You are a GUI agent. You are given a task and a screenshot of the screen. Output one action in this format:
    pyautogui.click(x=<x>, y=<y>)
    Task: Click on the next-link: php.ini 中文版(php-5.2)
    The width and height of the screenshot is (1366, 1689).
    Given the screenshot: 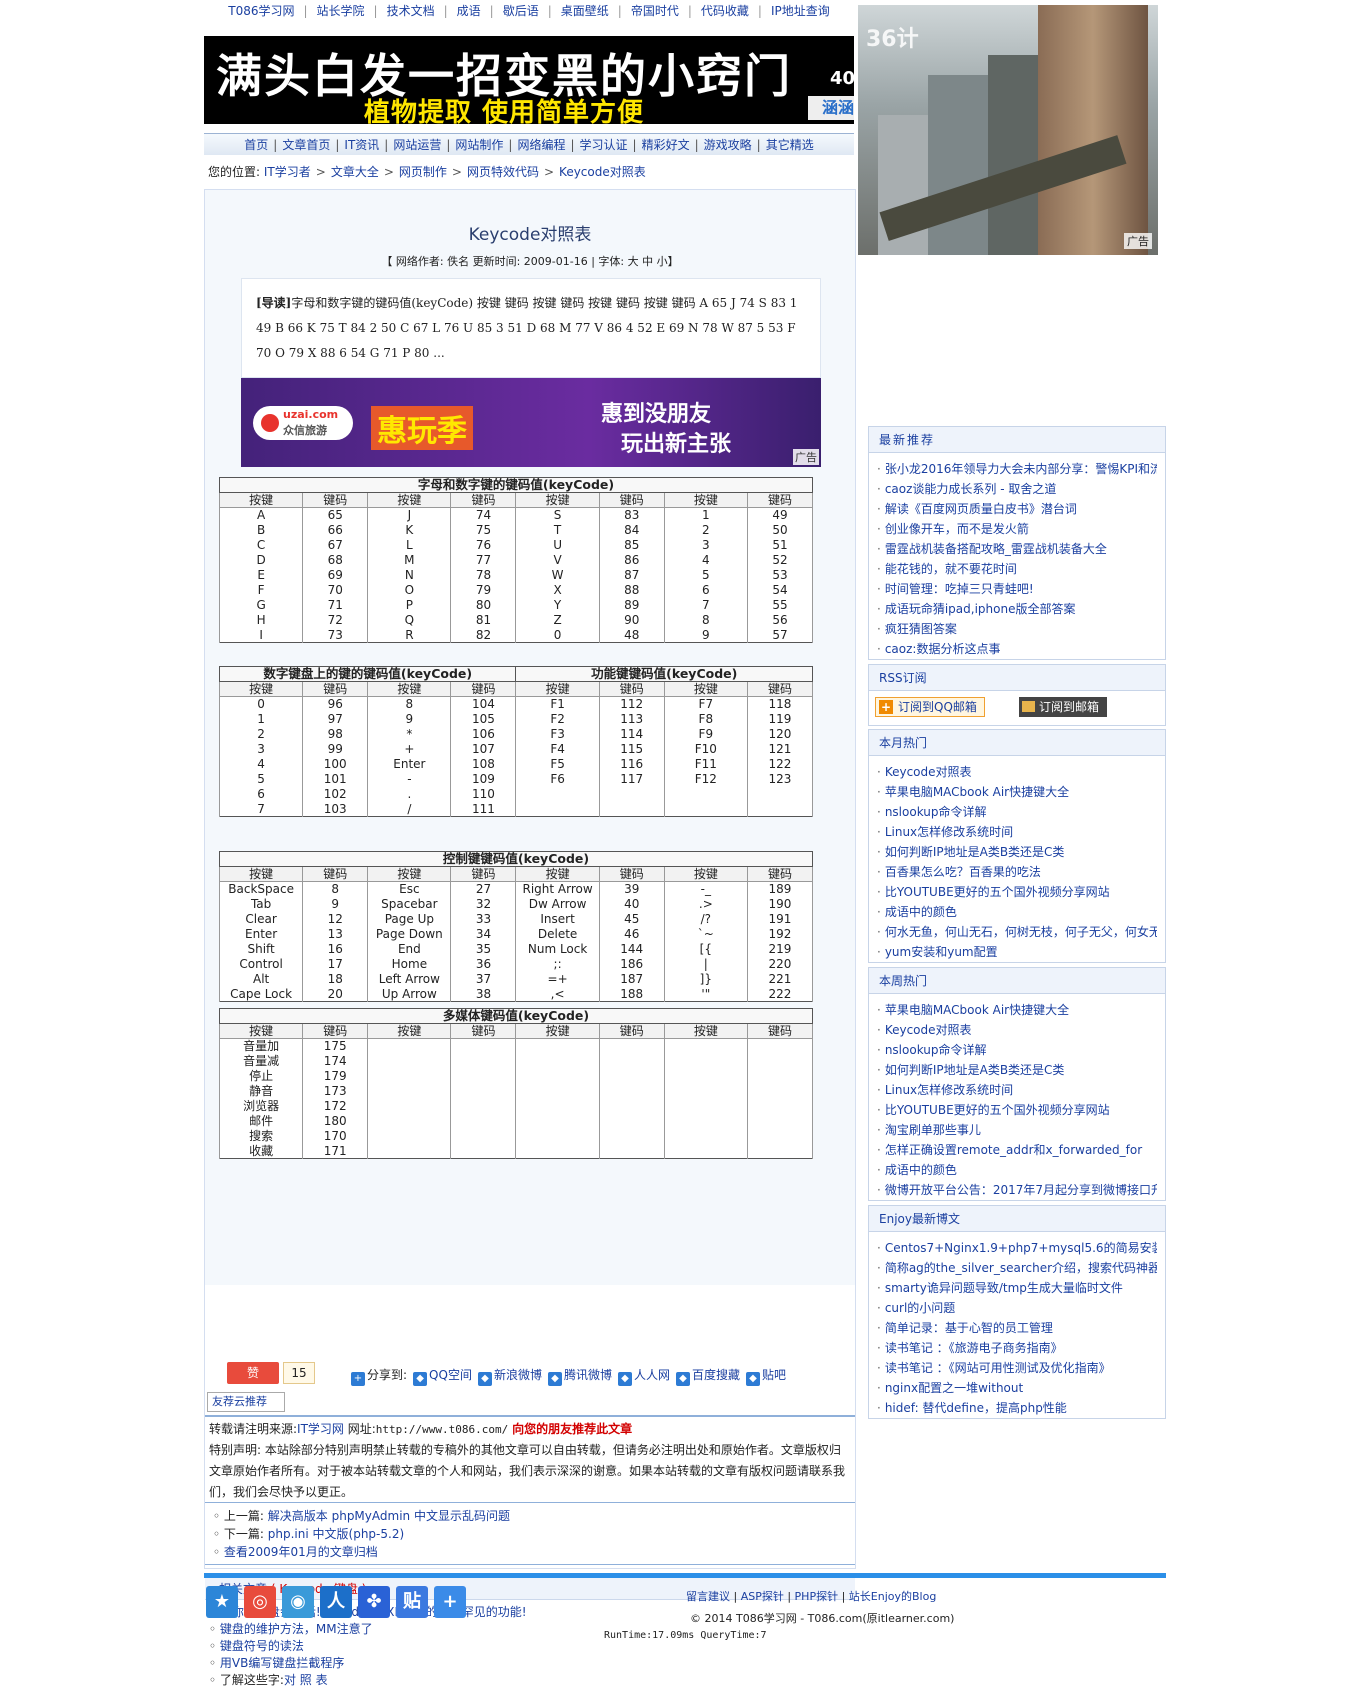 What is the action you would take?
    pyautogui.click(x=336, y=1534)
    